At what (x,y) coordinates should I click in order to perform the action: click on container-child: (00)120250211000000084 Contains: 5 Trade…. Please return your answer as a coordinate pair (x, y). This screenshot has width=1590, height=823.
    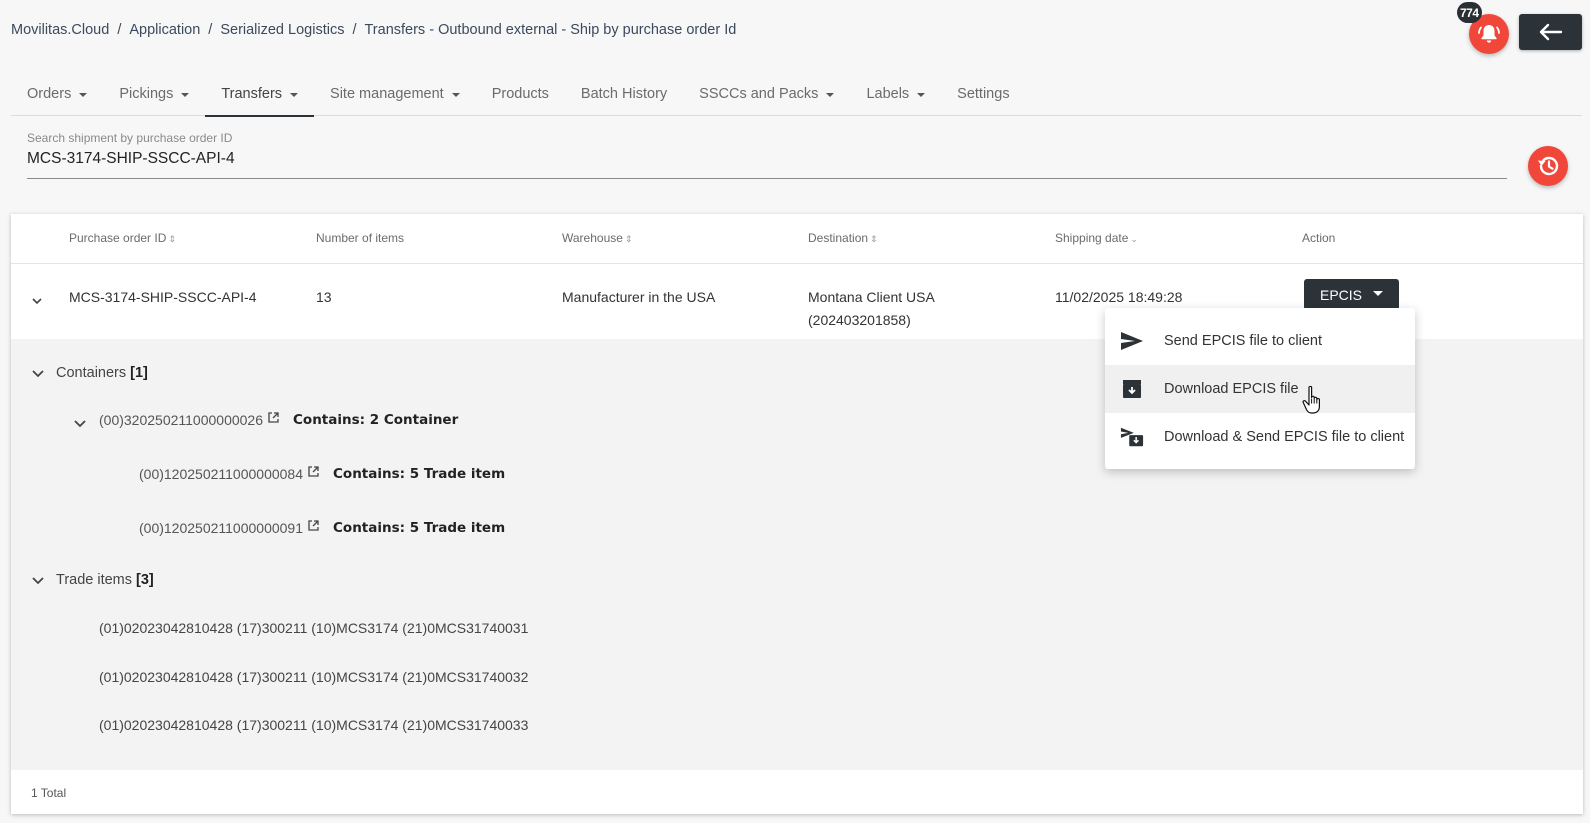
    Looking at the image, I should click on (322, 473).